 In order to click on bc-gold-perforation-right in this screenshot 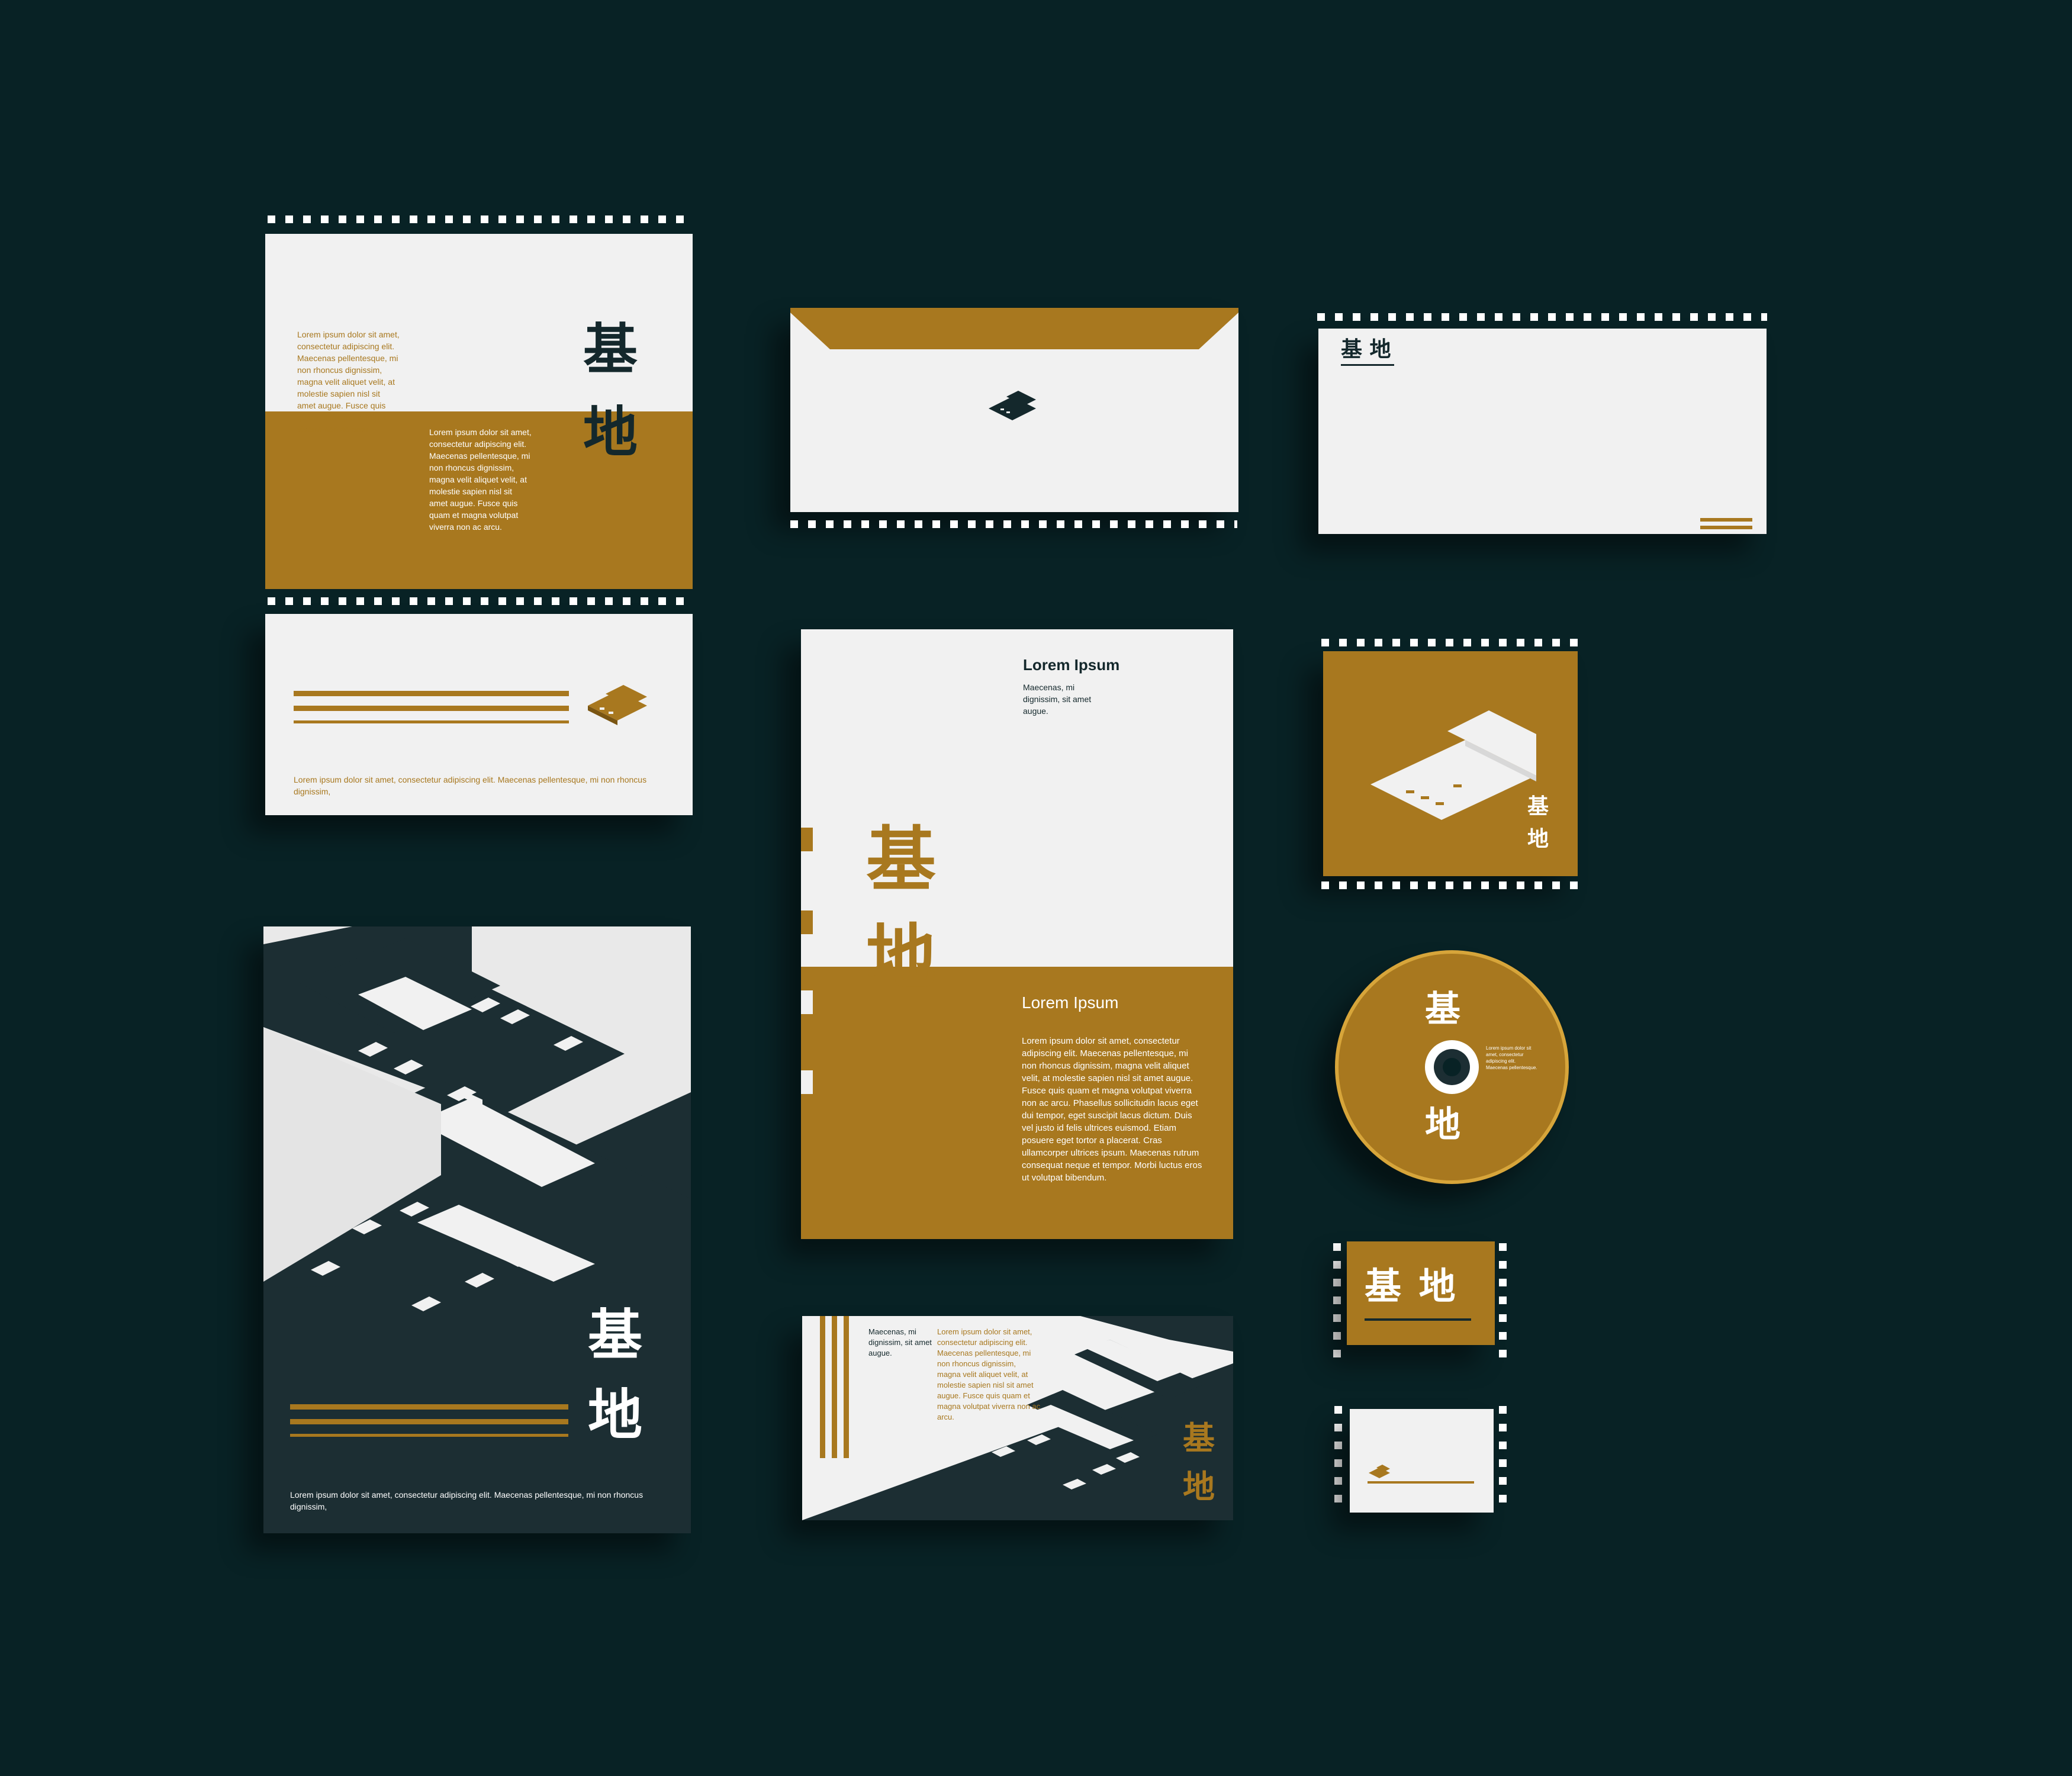, I will do `click(1503, 1305)`.